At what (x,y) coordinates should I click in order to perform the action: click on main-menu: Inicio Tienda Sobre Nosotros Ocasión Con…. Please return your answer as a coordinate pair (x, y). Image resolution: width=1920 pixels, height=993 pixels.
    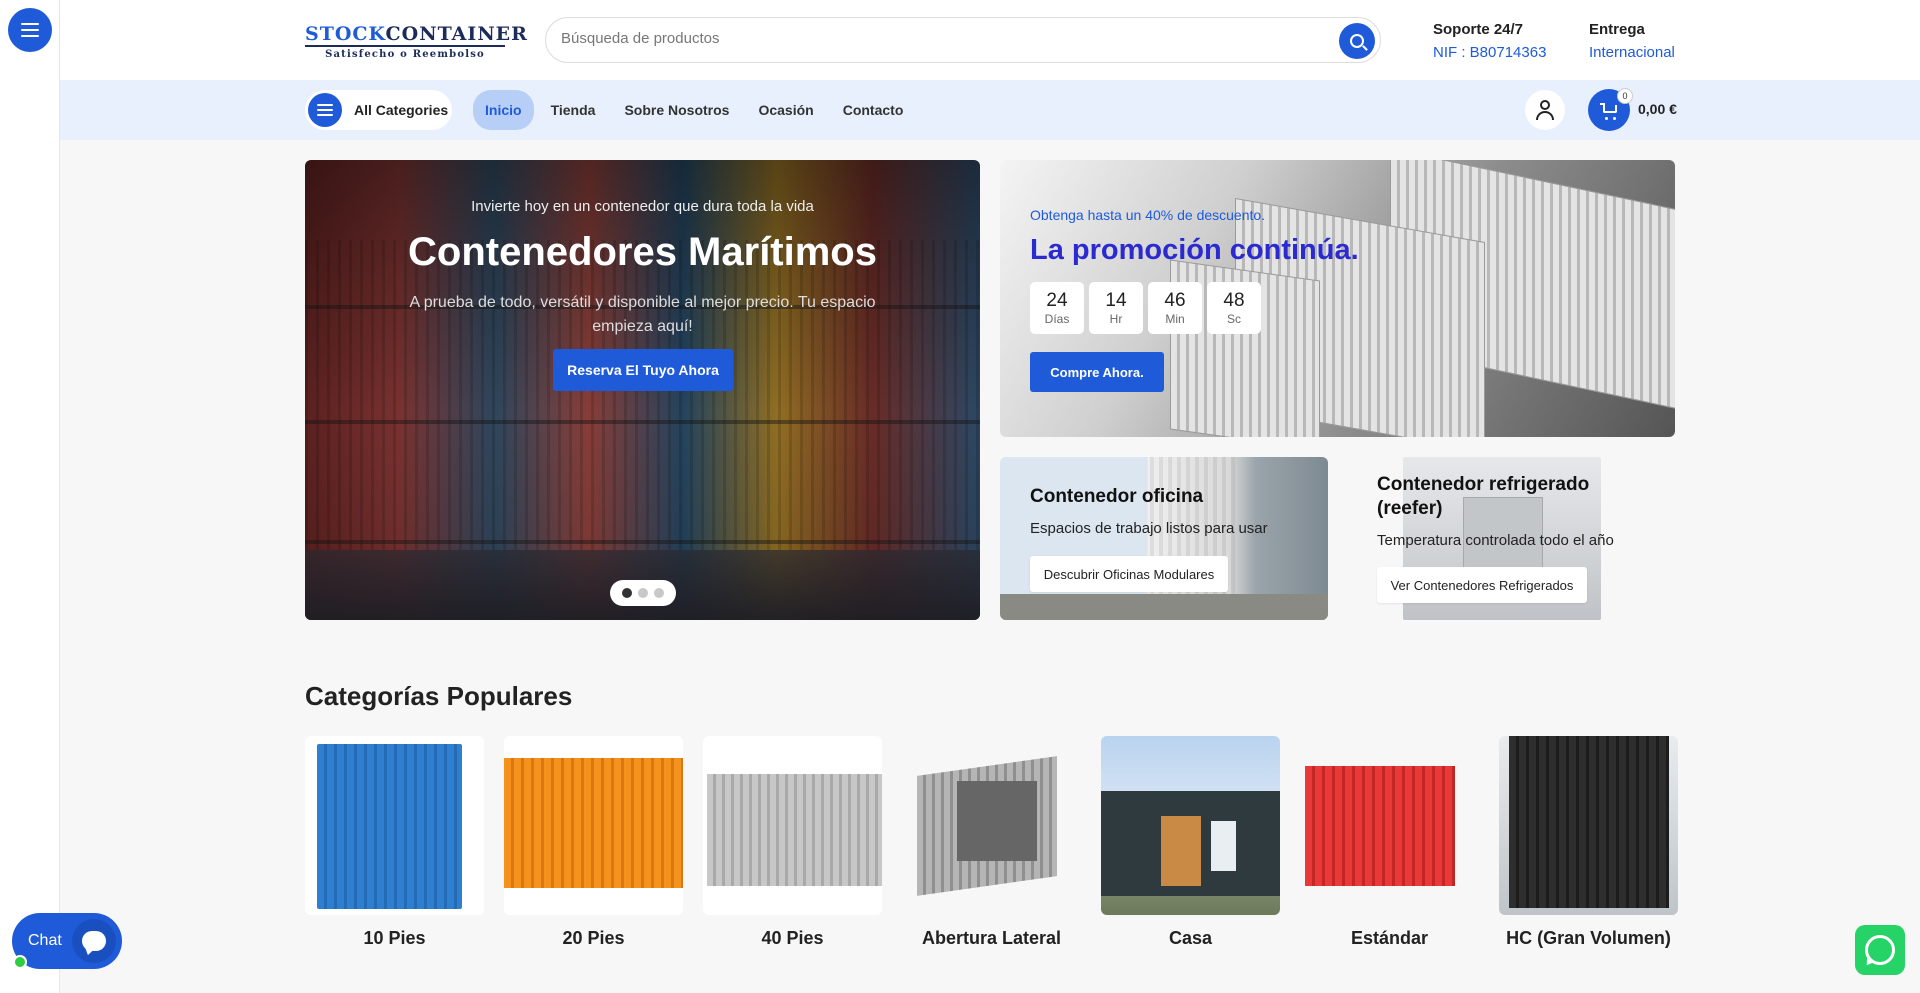
    Looking at the image, I should click on (696, 110).